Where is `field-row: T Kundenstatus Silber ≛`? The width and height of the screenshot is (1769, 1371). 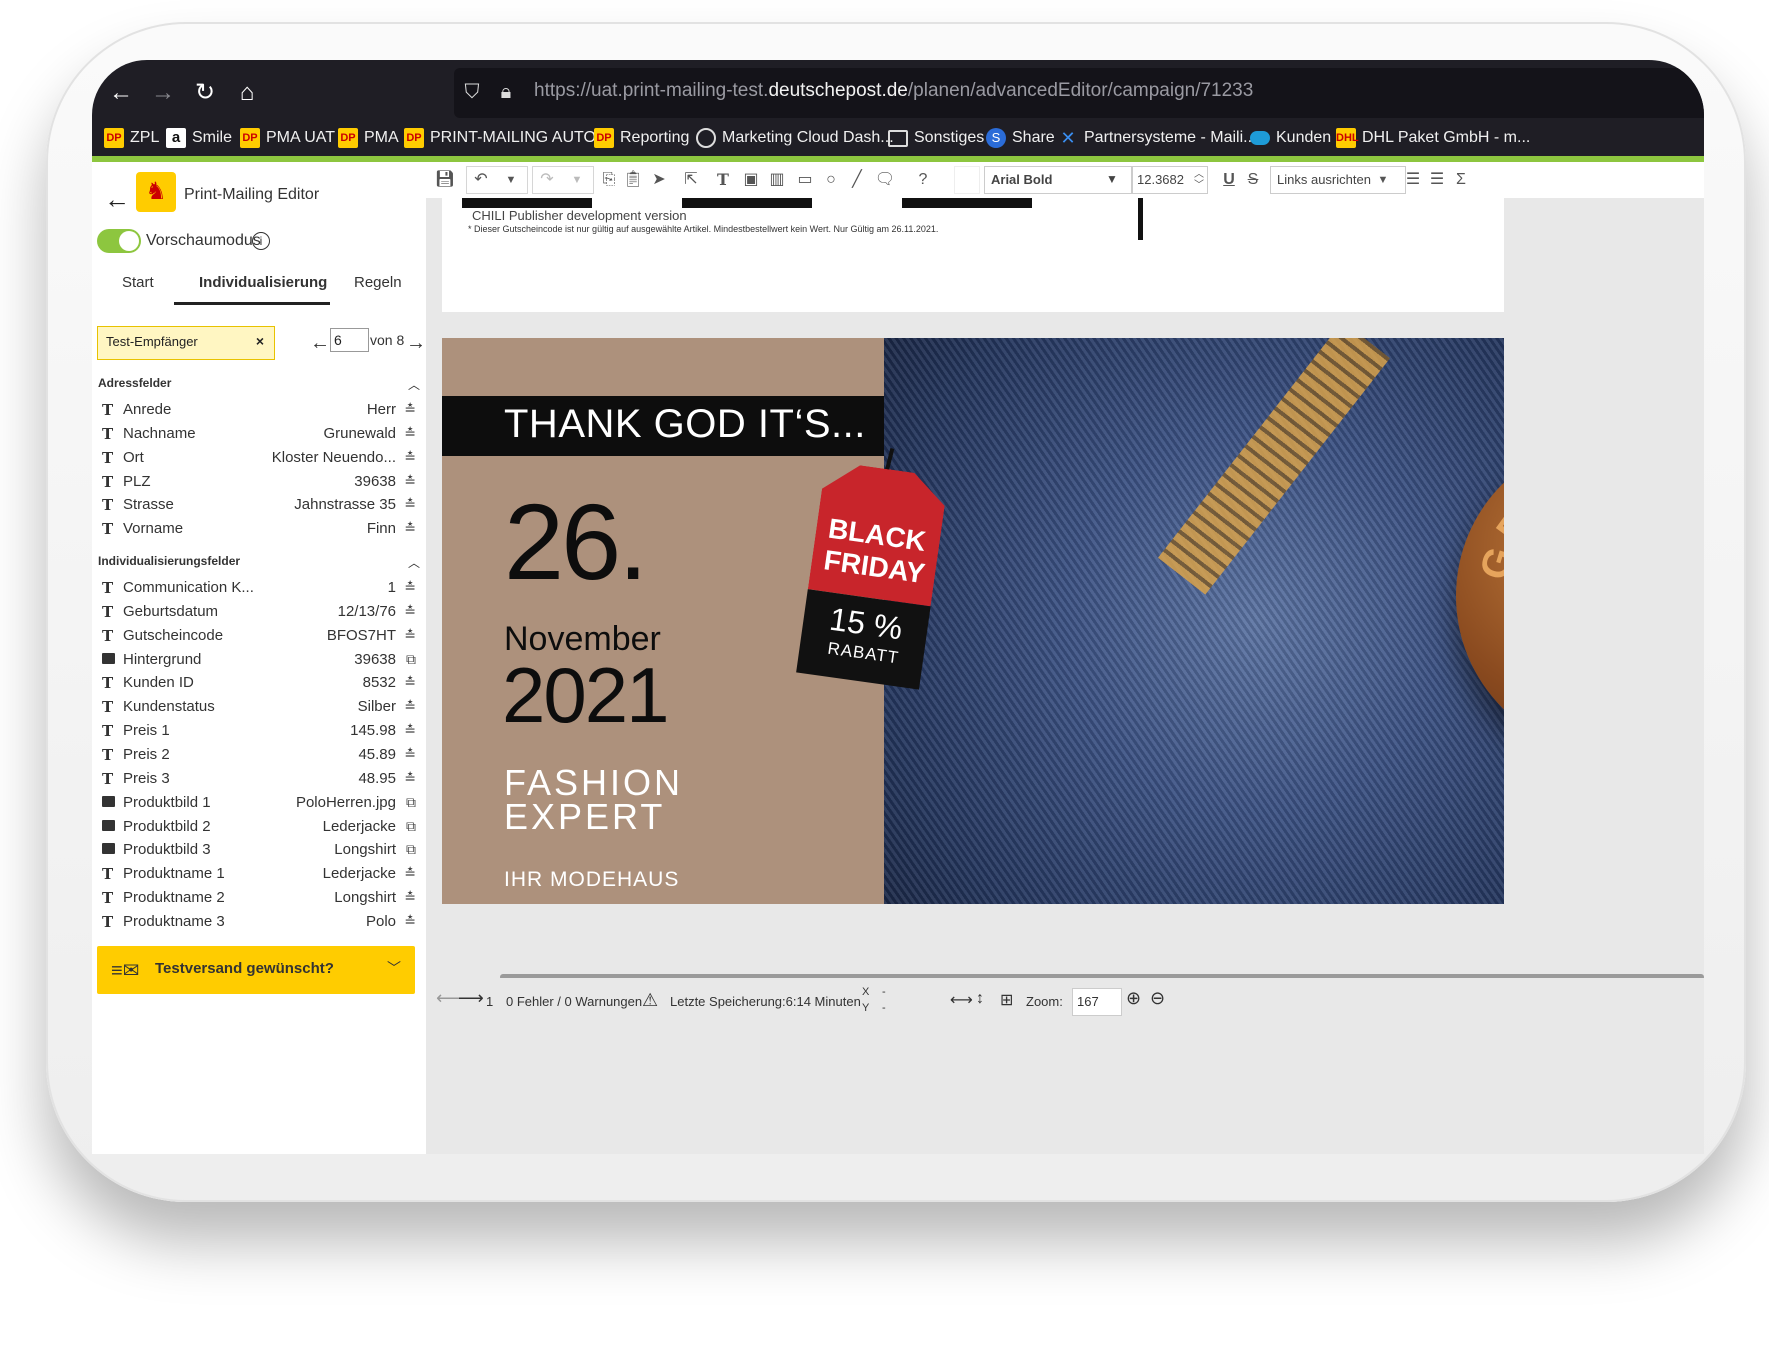
field-row: T Kundenstatus Silber ≛ is located at coordinates (257, 707).